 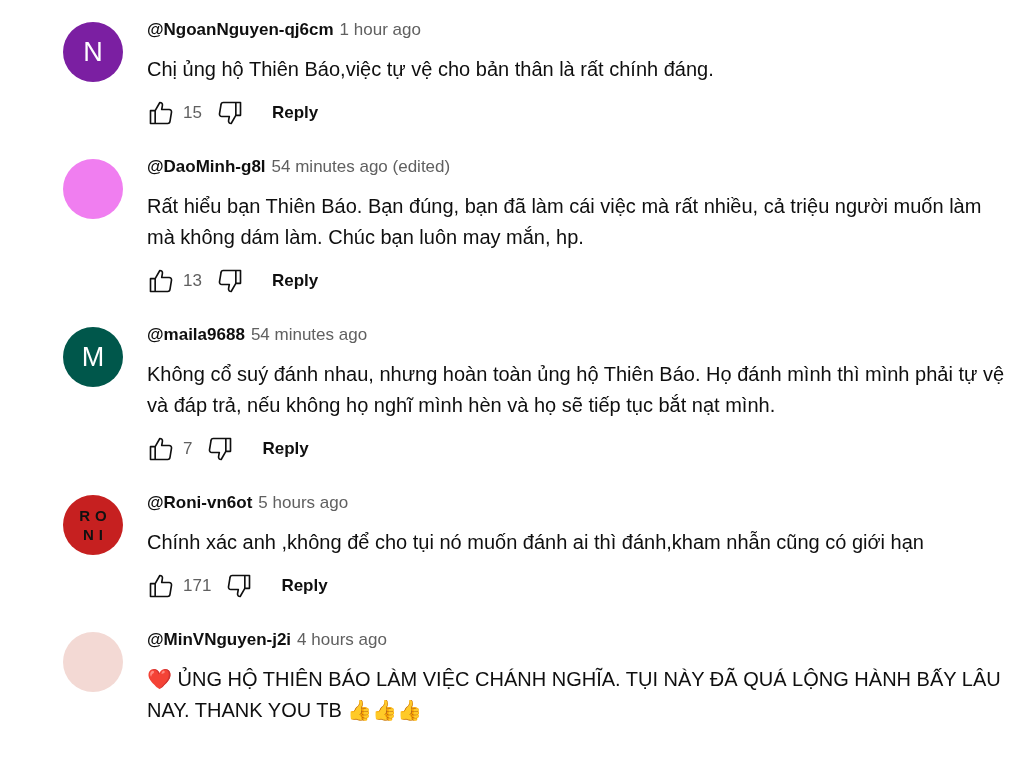 What do you see at coordinates (93, 357) in the screenshot?
I see `avatar: M` at bounding box center [93, 357].